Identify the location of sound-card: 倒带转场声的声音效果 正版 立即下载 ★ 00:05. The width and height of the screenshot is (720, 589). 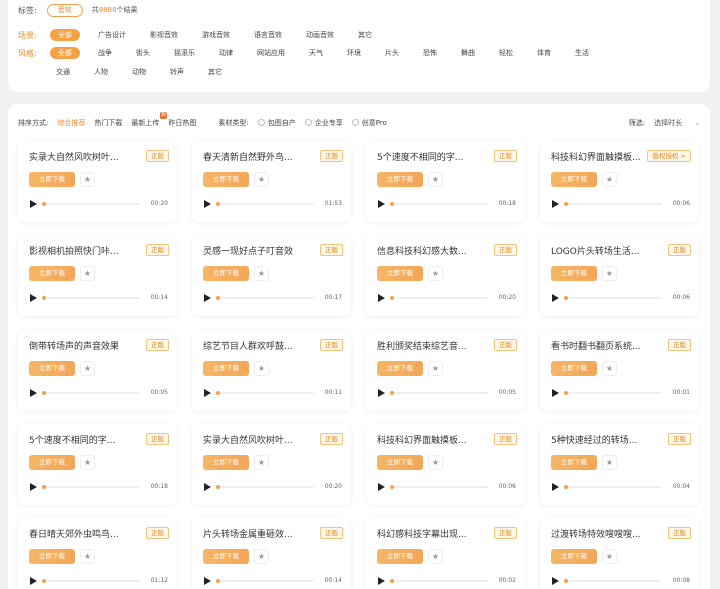
(97, 370).